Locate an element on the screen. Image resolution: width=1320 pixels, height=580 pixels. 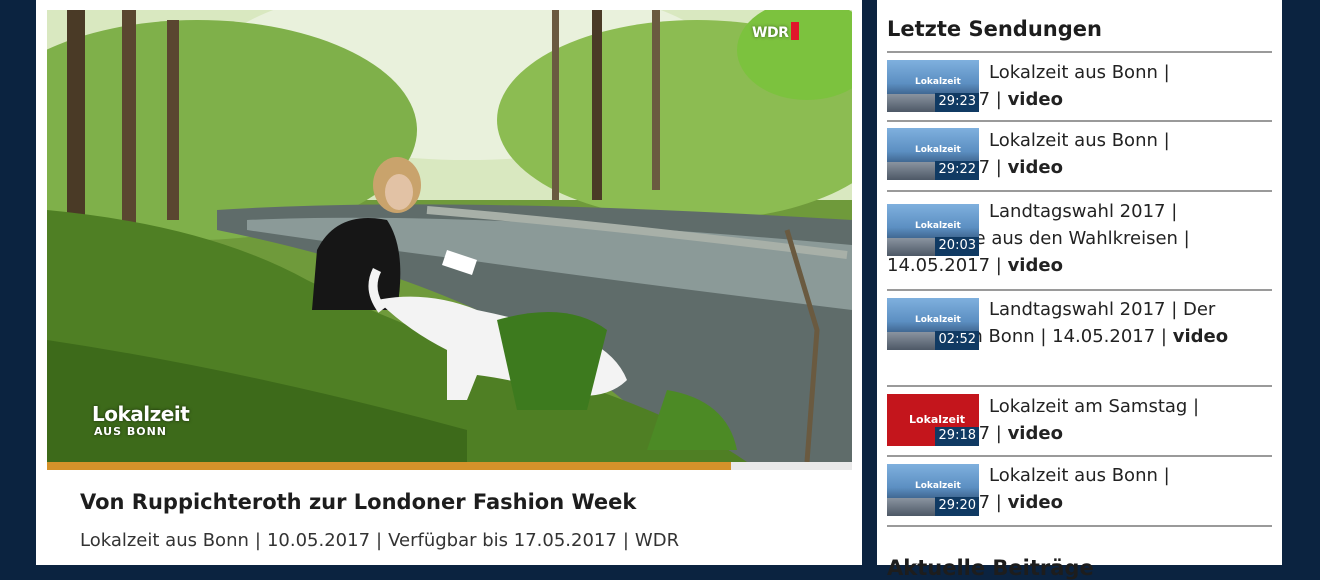
show-thumbnail: Lokalzeit 29:22 is located at coordinates (933, 154).